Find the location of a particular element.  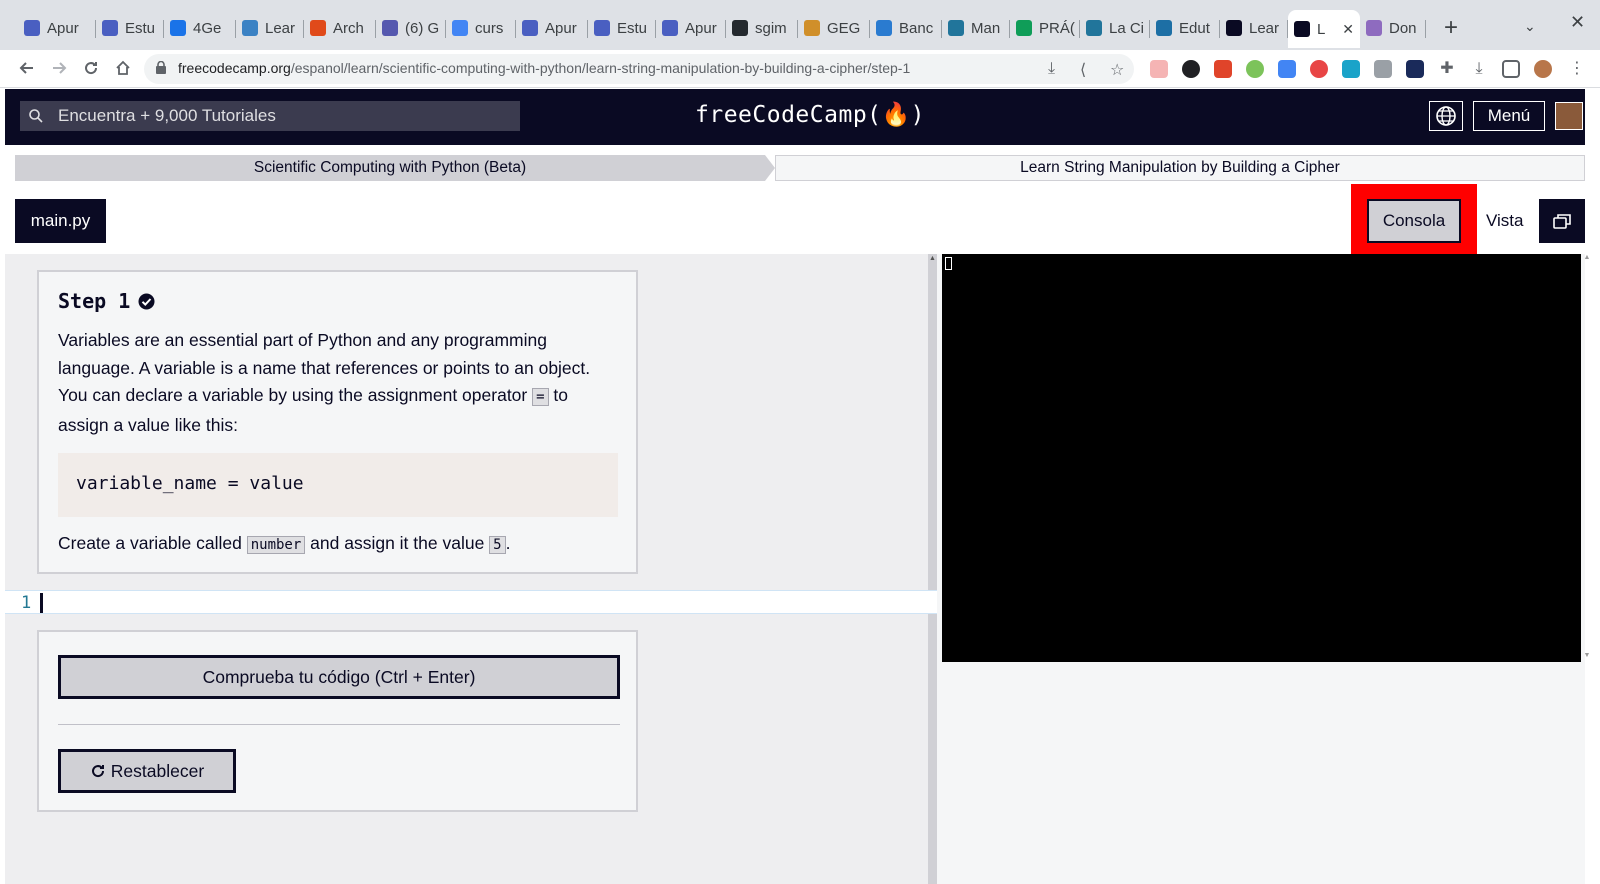

reload-icon is located at coordinates (91, 68).